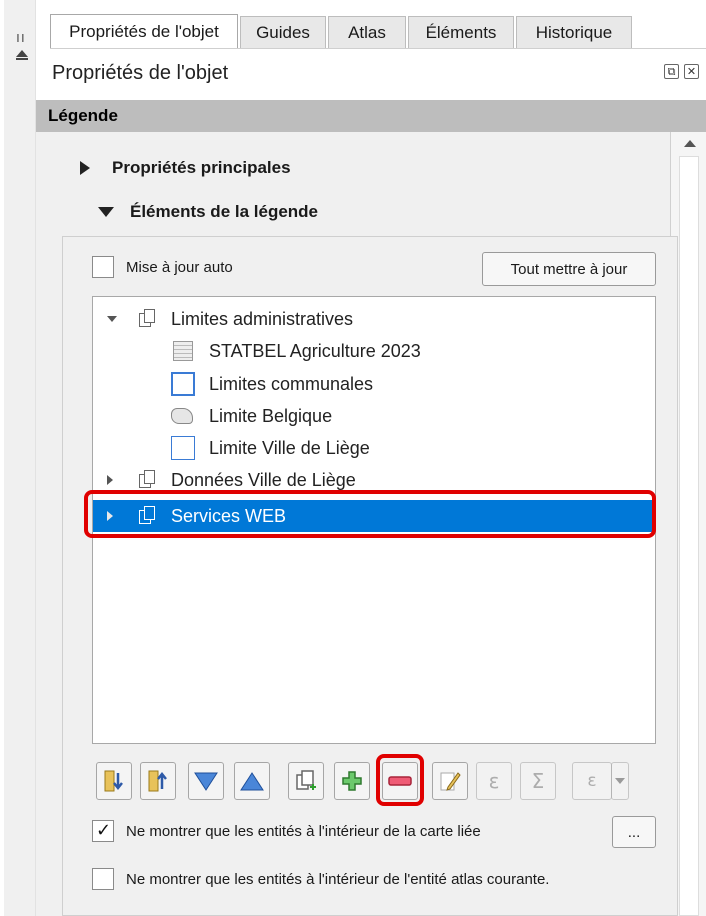 Image resolution: width=706 pixels, height=916 pixels. I want to click on check-icon: ✓, so click(104, 830).